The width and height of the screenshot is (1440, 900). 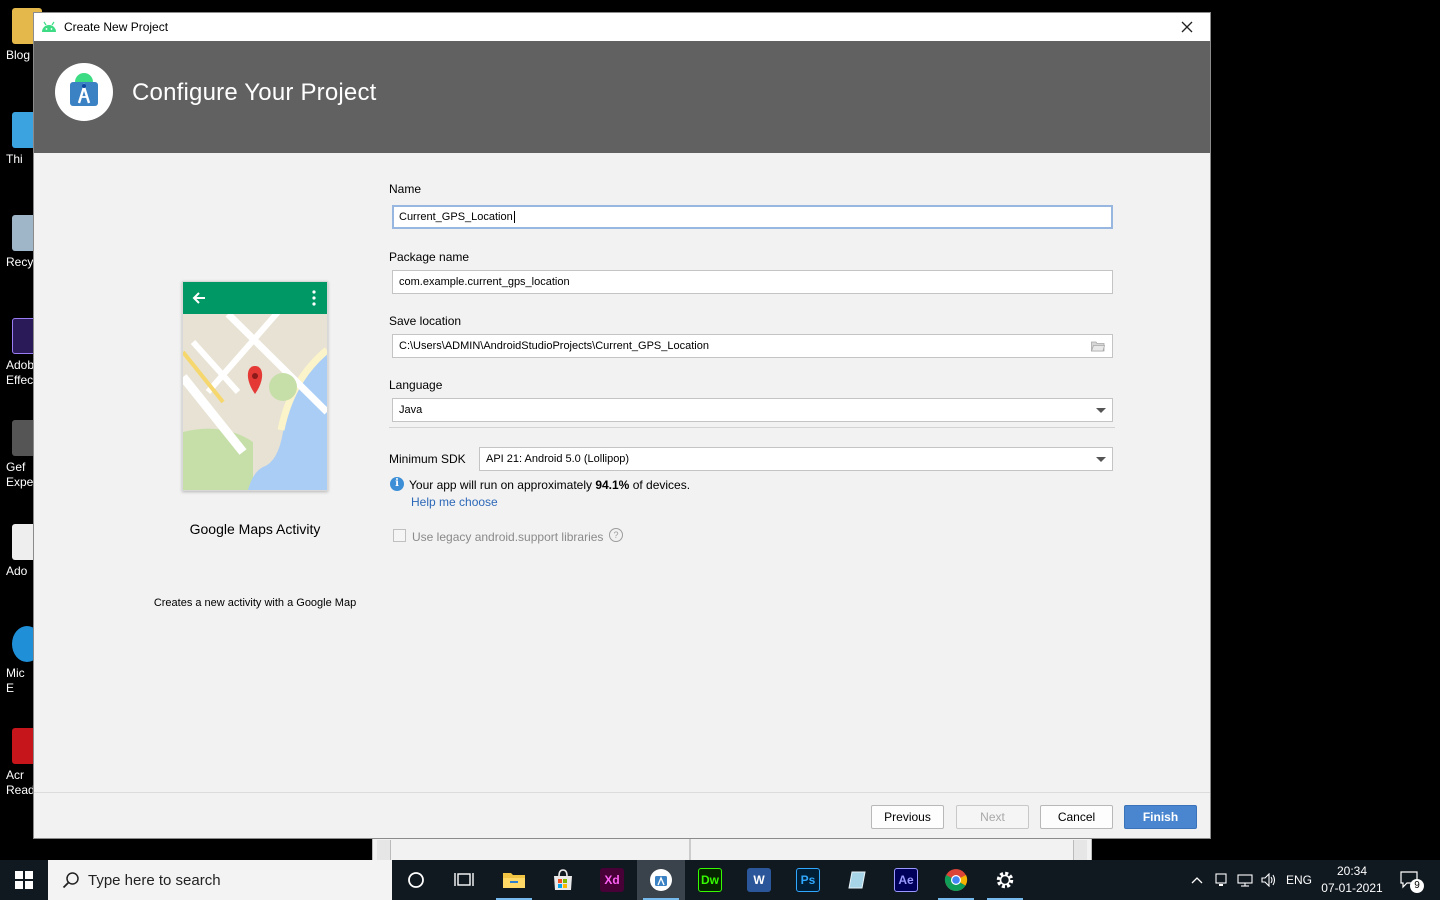 What do you see at coordinates (1160, 817) in the screenshot?
I see `finish-button: Finish` at bounding box center [1160, 817].